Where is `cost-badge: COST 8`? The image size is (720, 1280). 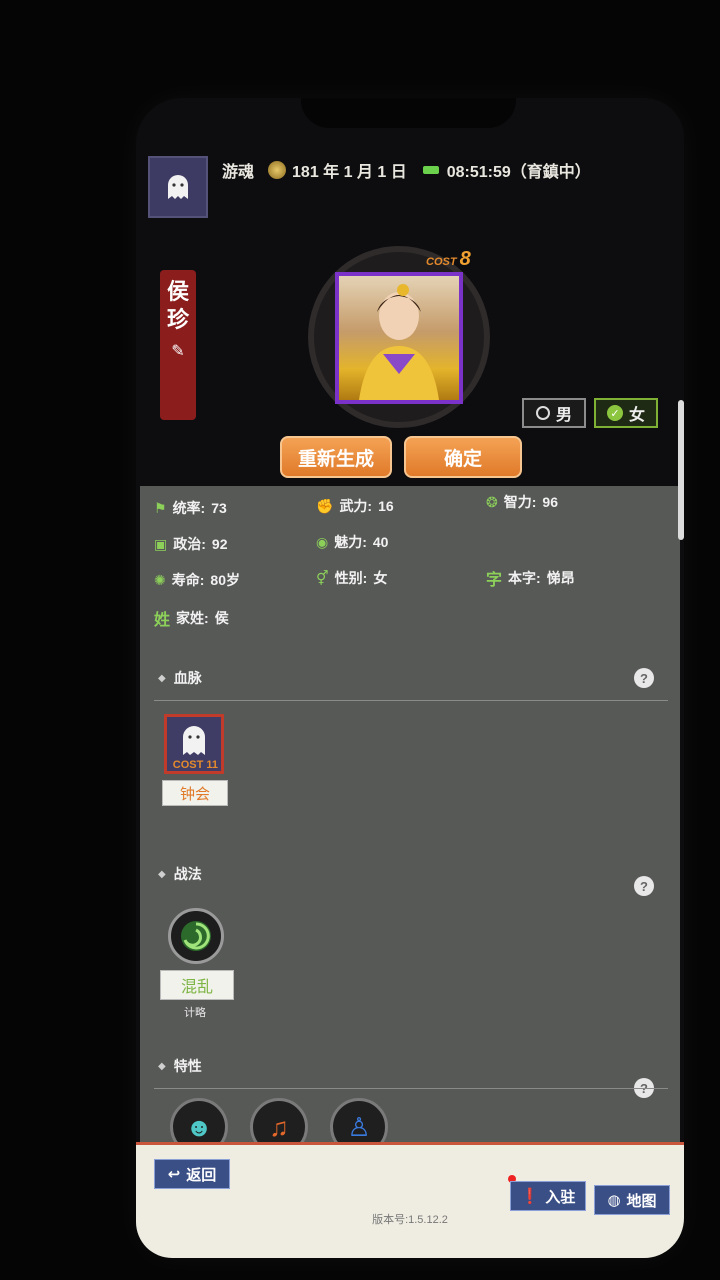 cost-badge: COST 8 is located at coordinates (448, 259).